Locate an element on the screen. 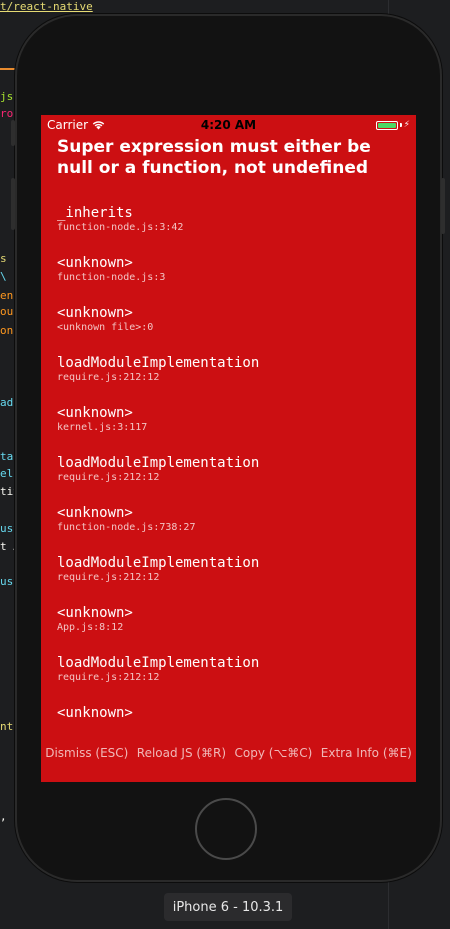 This screenshot has width=450, height=929. editor-fragment: ro is located at coordinates (7, 113).